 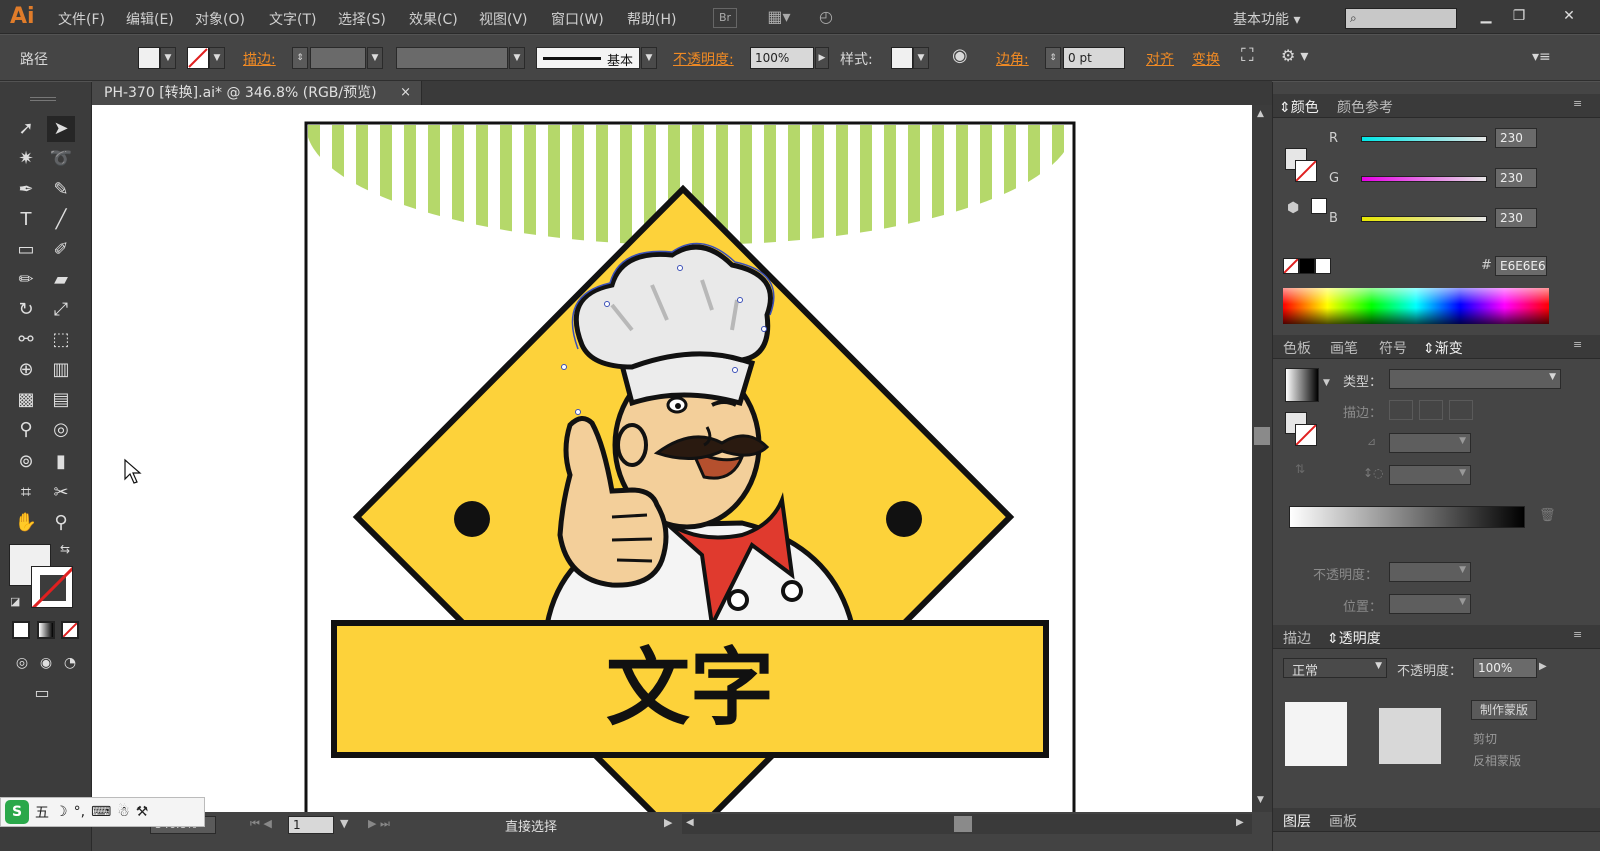 What do you see at coordinates (1306, 435) in the screenshot?
I see `gradient-stroke-swatch` at bounding box center [1306, 435].